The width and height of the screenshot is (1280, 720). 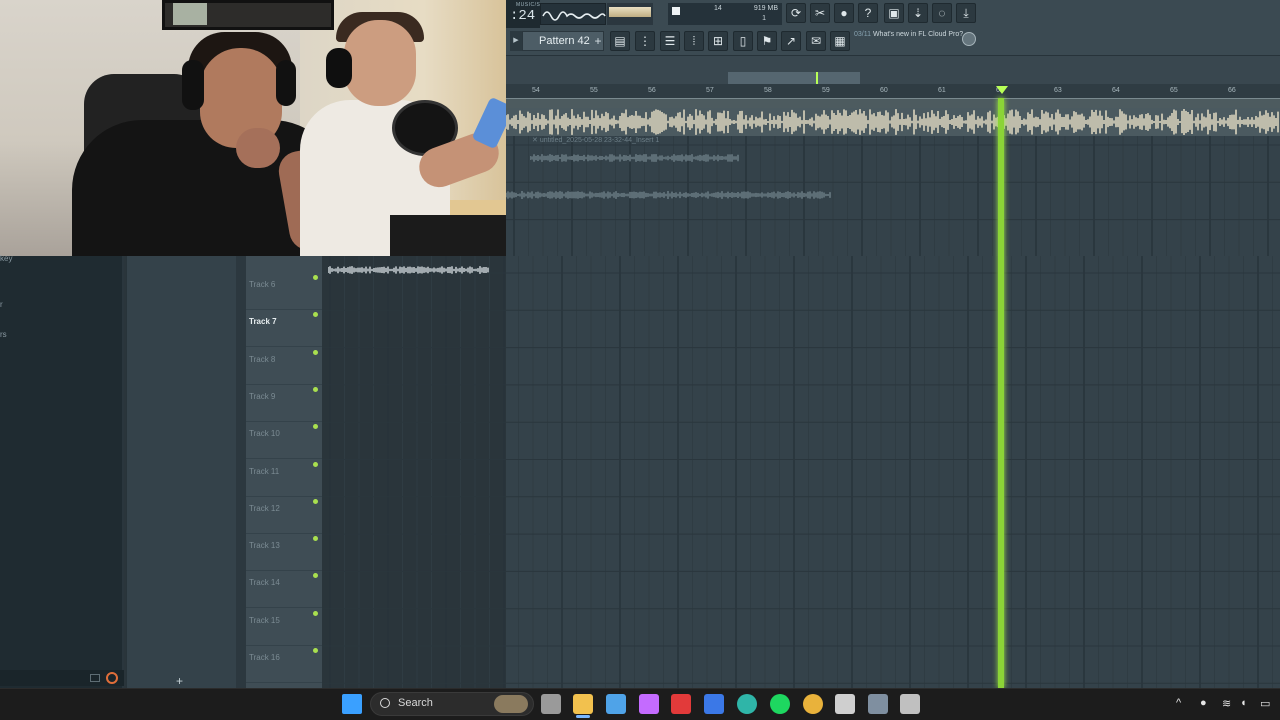 I want to click on bar-number: 59, so click(x=826, y=90).